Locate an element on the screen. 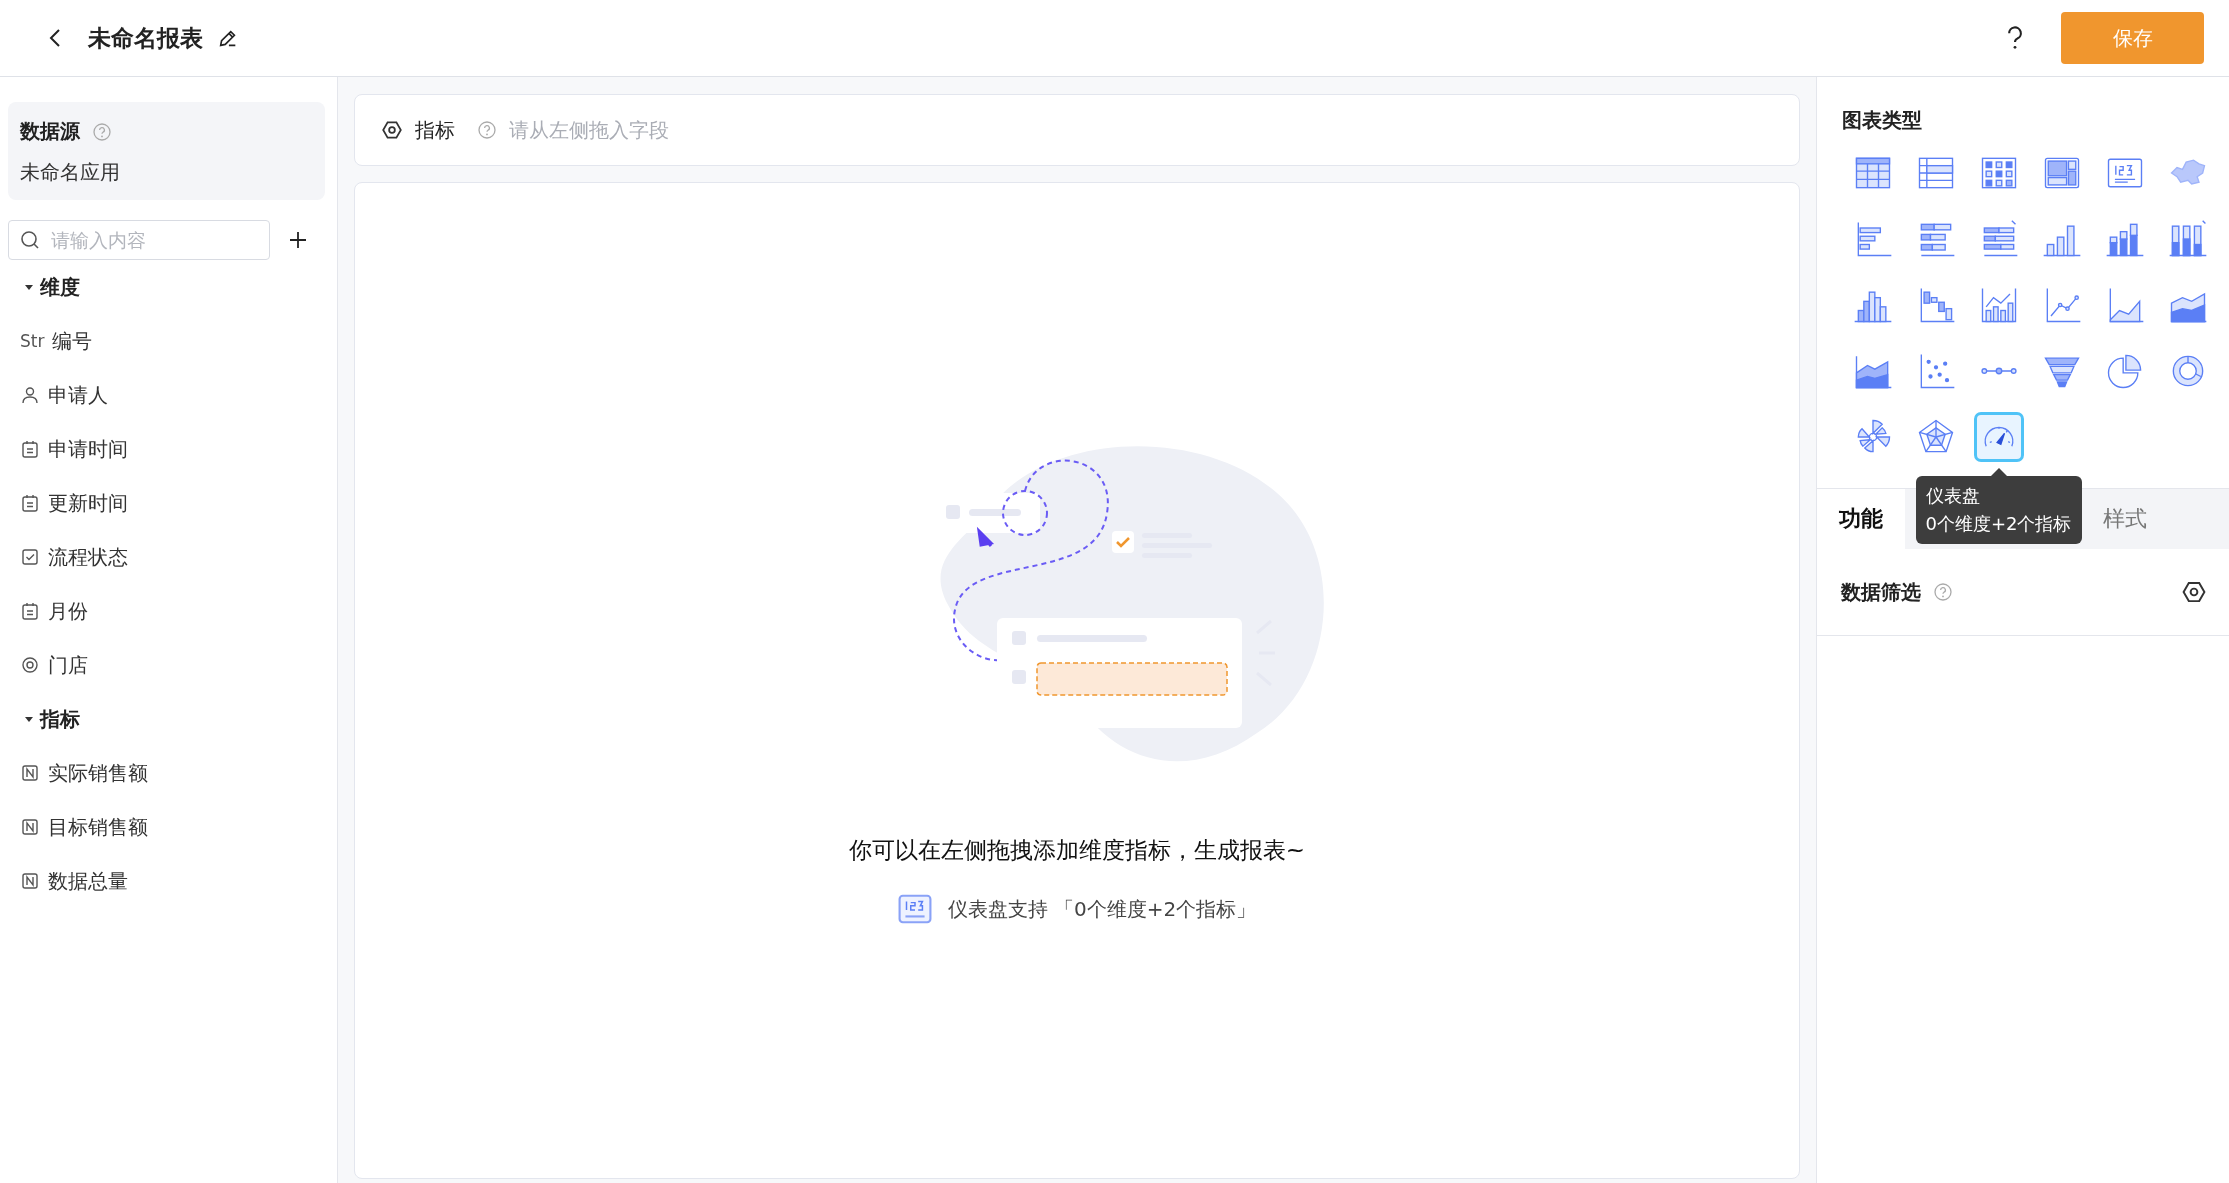 The height and width of the screenshot is (1183, 2229). field-item: 流程状态 is located at coordinates (172, 557).